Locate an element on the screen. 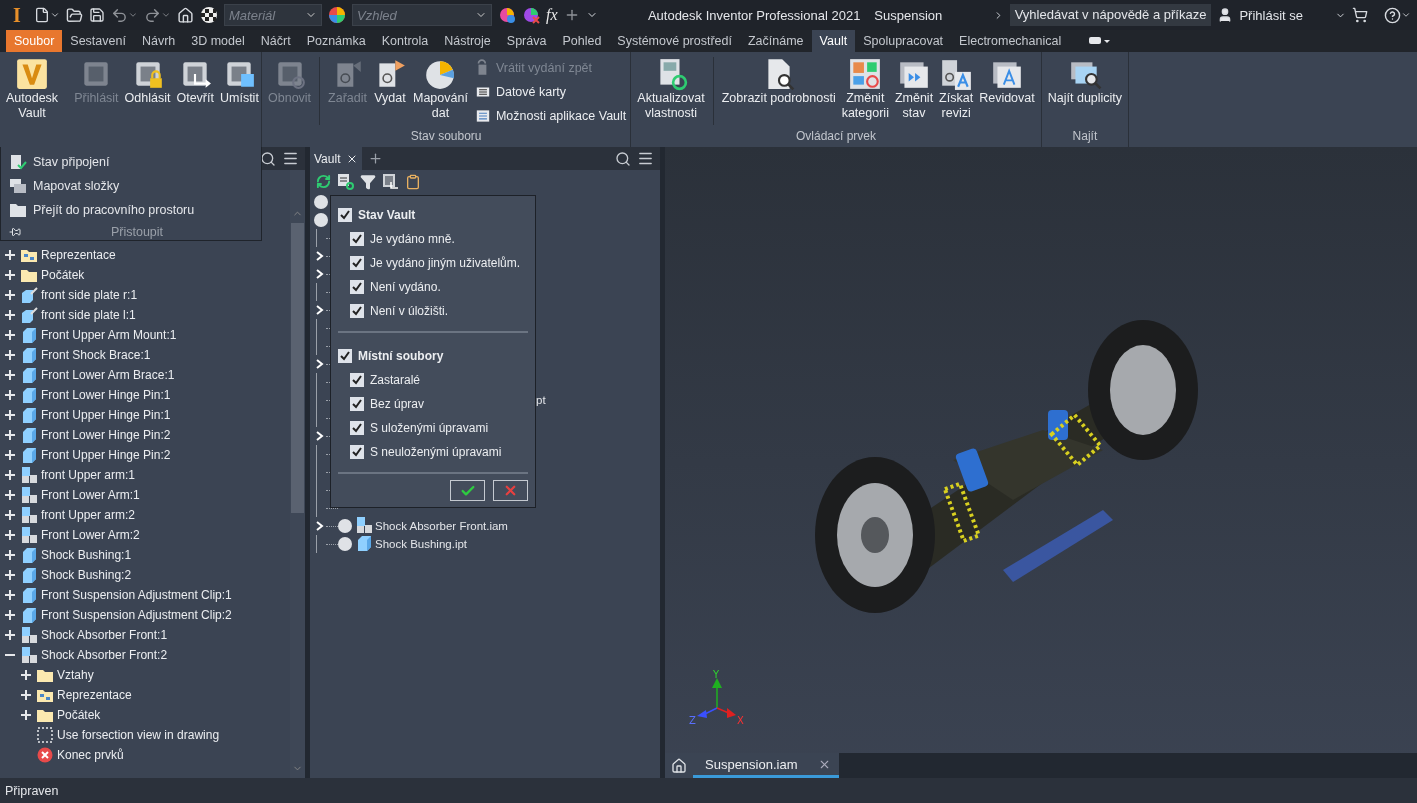 This screenshot has width=1417, height=803. tree-item-label: Front Shock Brace:1 is located at coordinates (96, 355).